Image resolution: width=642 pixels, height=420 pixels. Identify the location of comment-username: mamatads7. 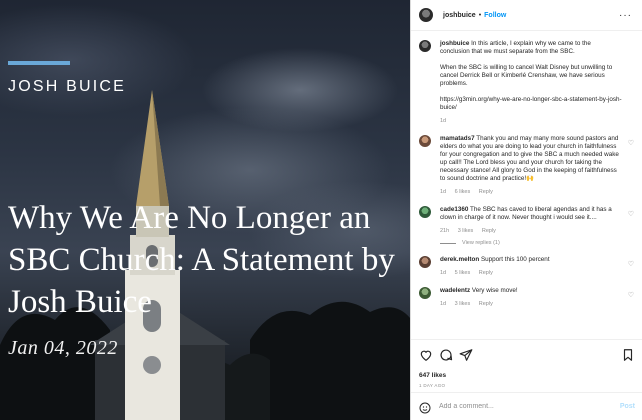
(457, 138).